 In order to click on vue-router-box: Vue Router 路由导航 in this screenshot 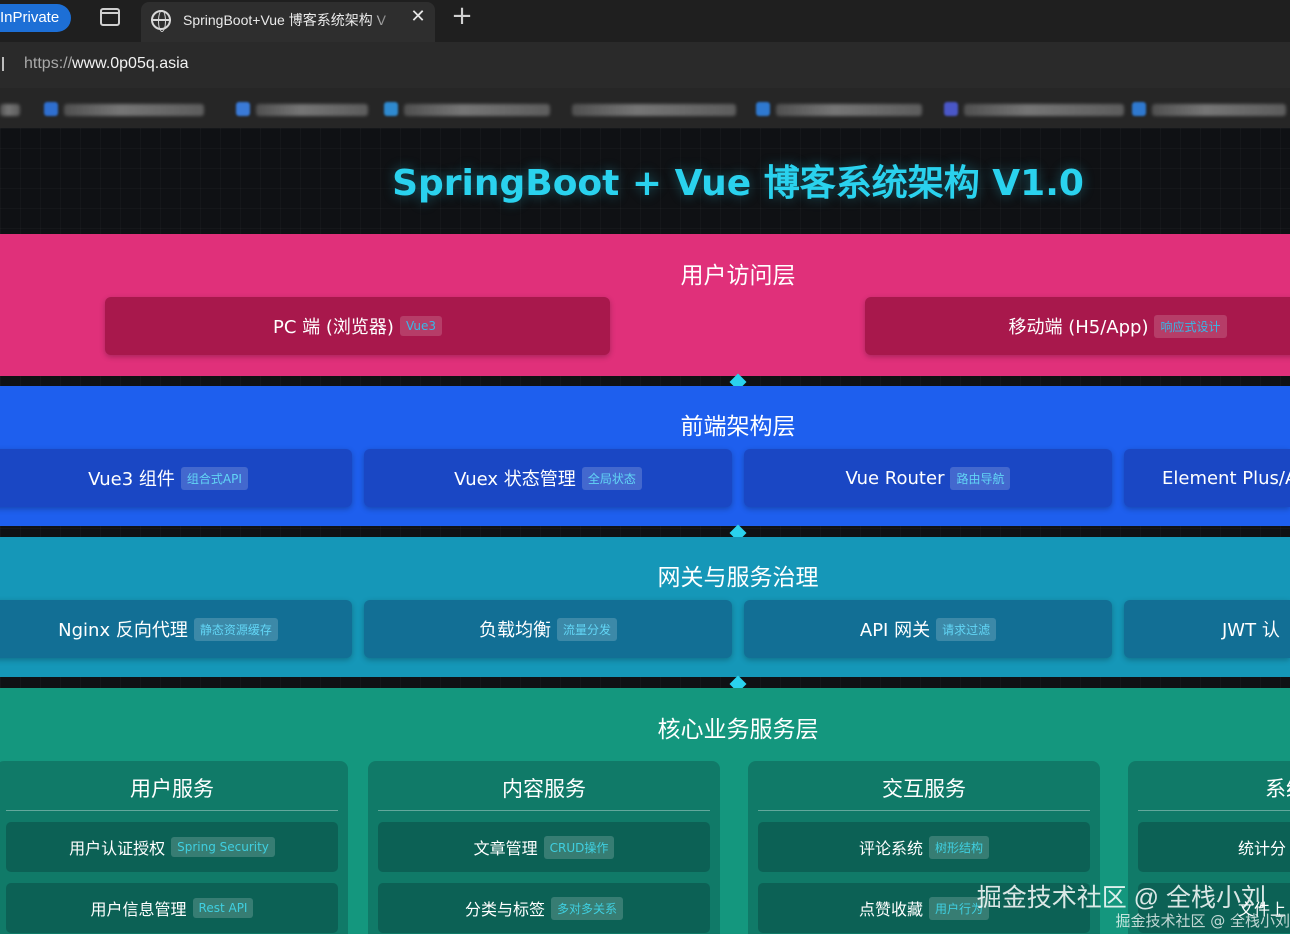, I will do `click(928, 478)`.